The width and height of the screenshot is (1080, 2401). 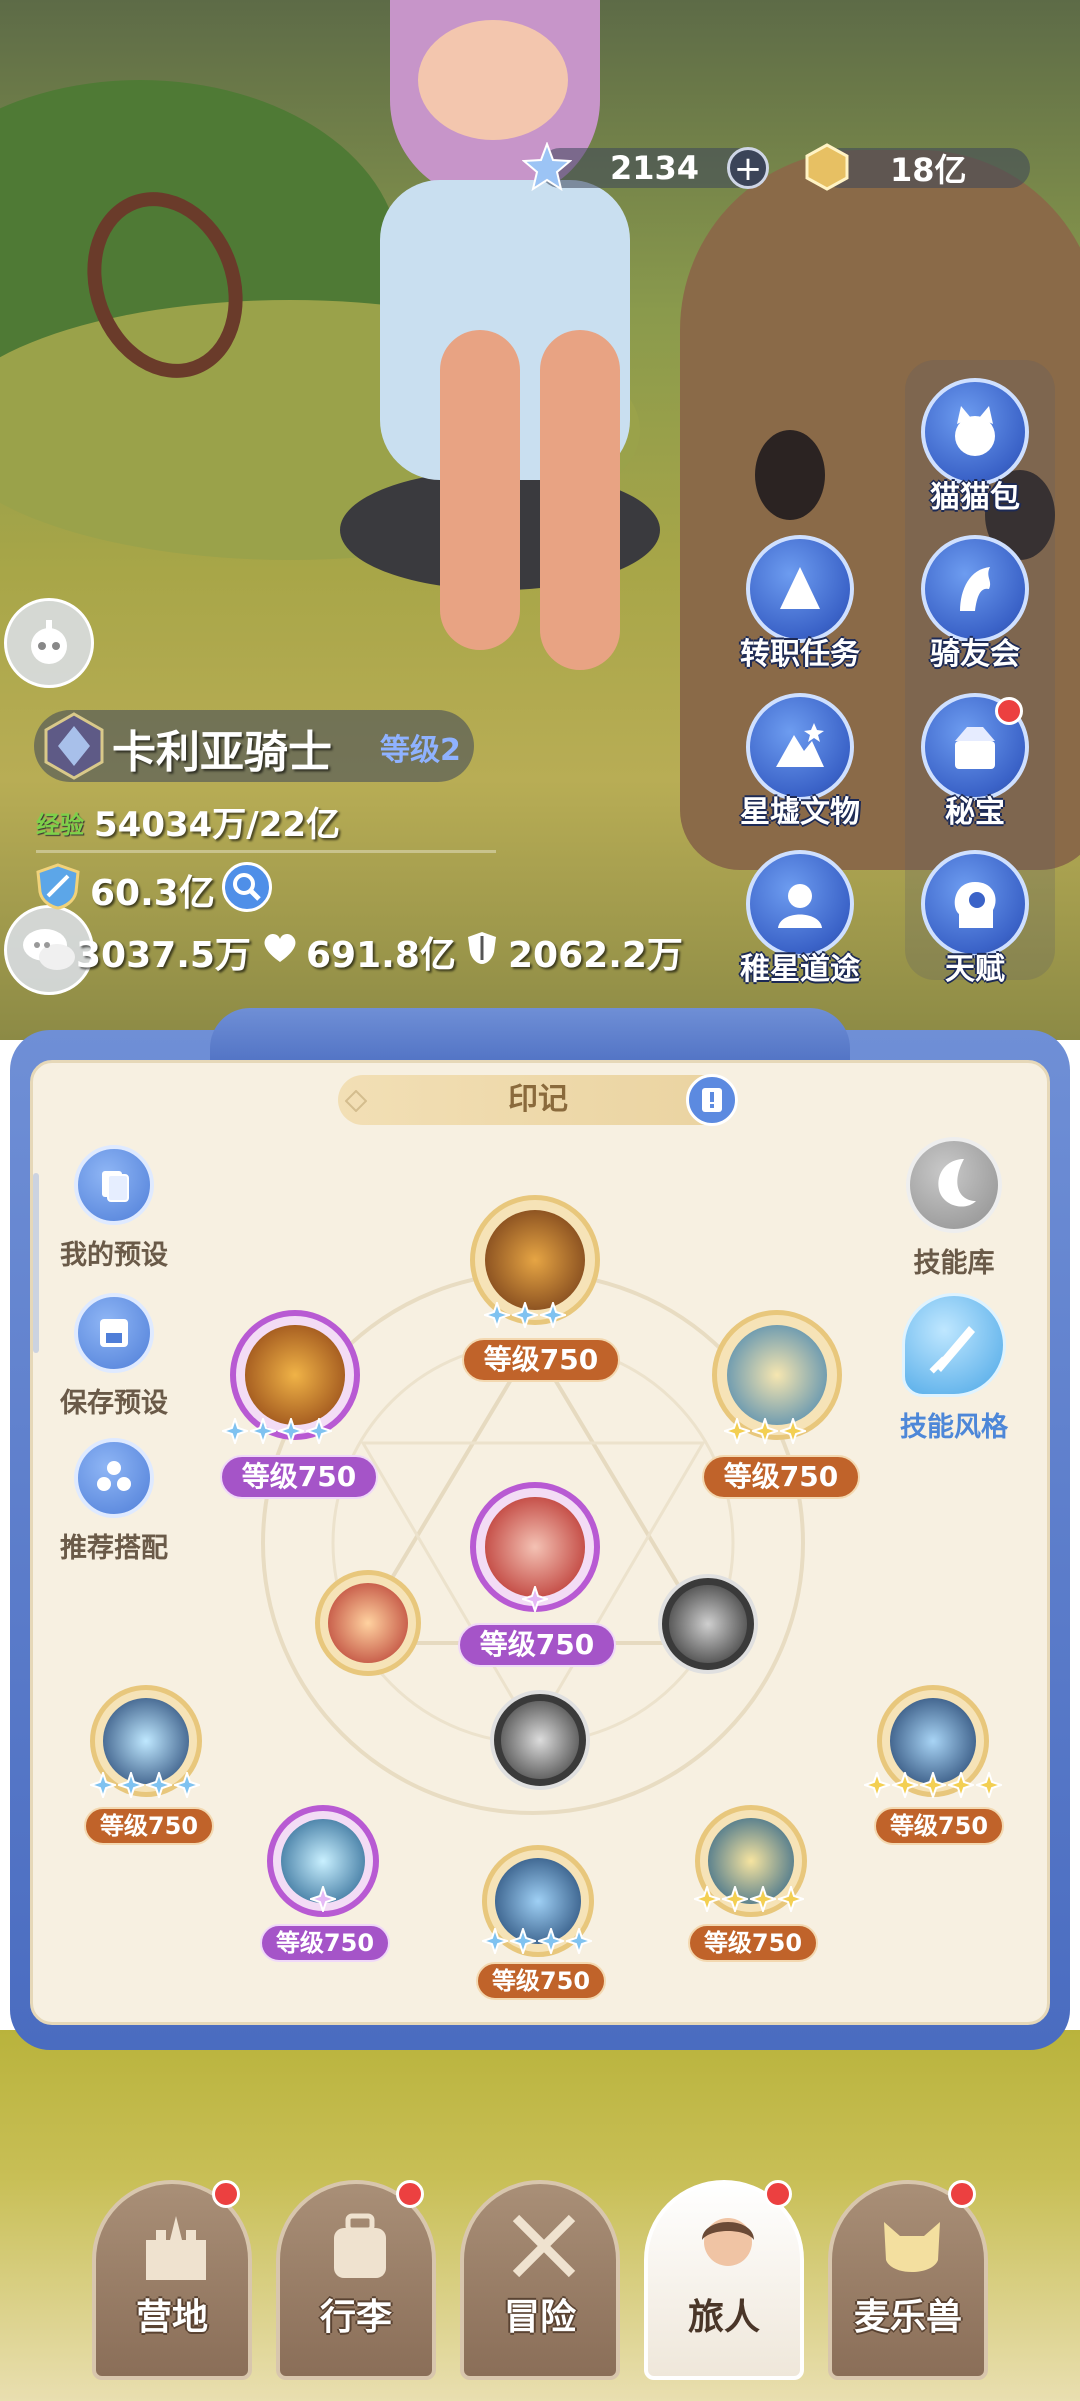 What do you see at coordinates (360, 2245) in the screenshot?
I see `backpack-icon` at bounding box center [360, 2245].